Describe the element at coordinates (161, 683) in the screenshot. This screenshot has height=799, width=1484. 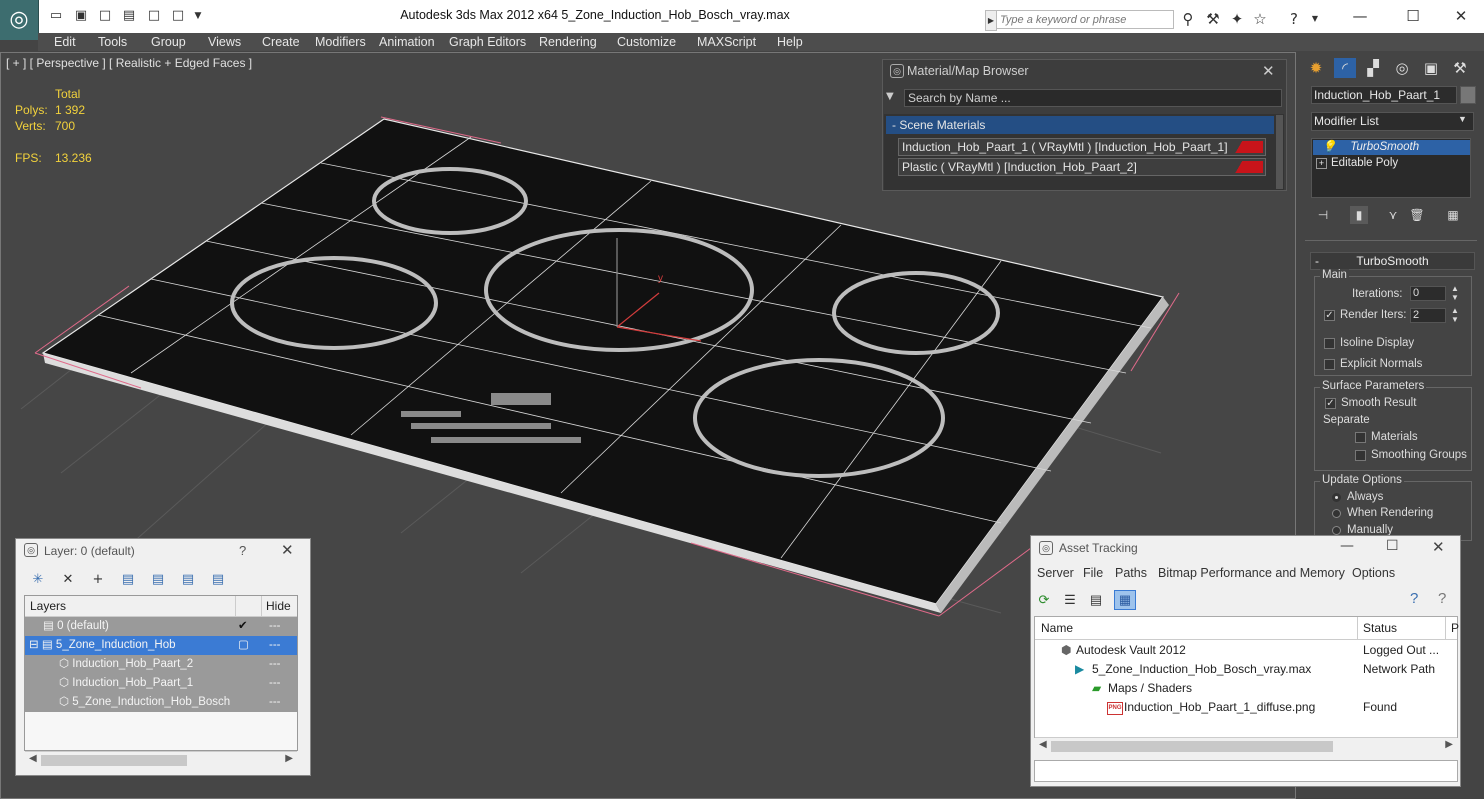
I see `layer-row: ⬡ Induction_Hob_Paart_1 ---` at that location.